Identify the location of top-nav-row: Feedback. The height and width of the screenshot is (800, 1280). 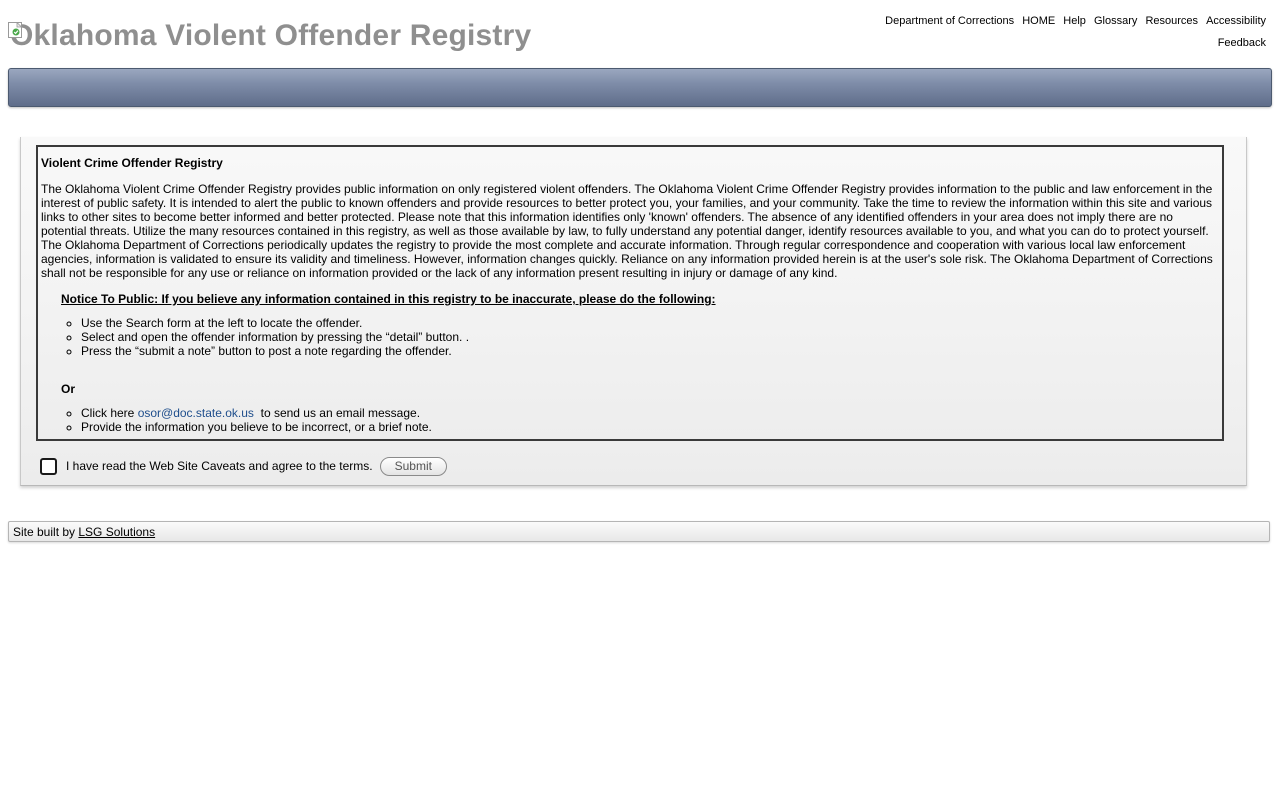
(1056, 43).